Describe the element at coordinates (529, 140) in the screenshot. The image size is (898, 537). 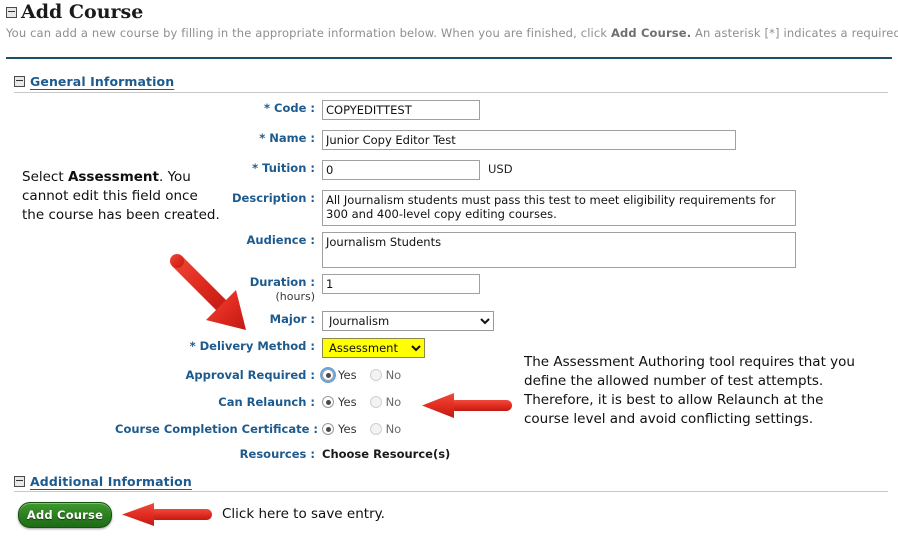
I see `name-input` at that location.